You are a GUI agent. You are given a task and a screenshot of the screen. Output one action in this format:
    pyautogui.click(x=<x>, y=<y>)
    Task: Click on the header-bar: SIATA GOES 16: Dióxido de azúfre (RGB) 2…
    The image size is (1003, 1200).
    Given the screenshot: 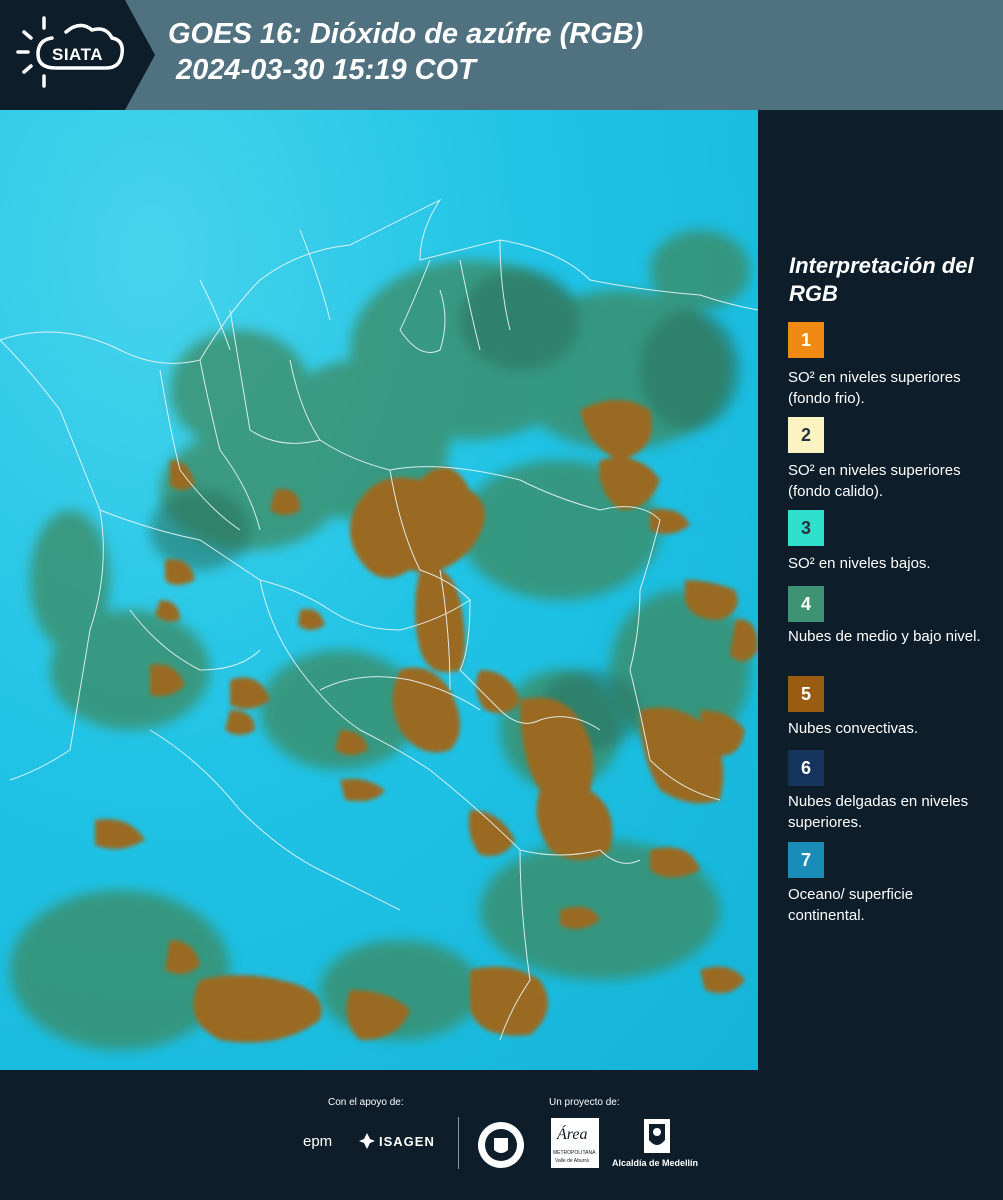 What is the action you would take?
    pyautogui.click(x=501, y=55)
    